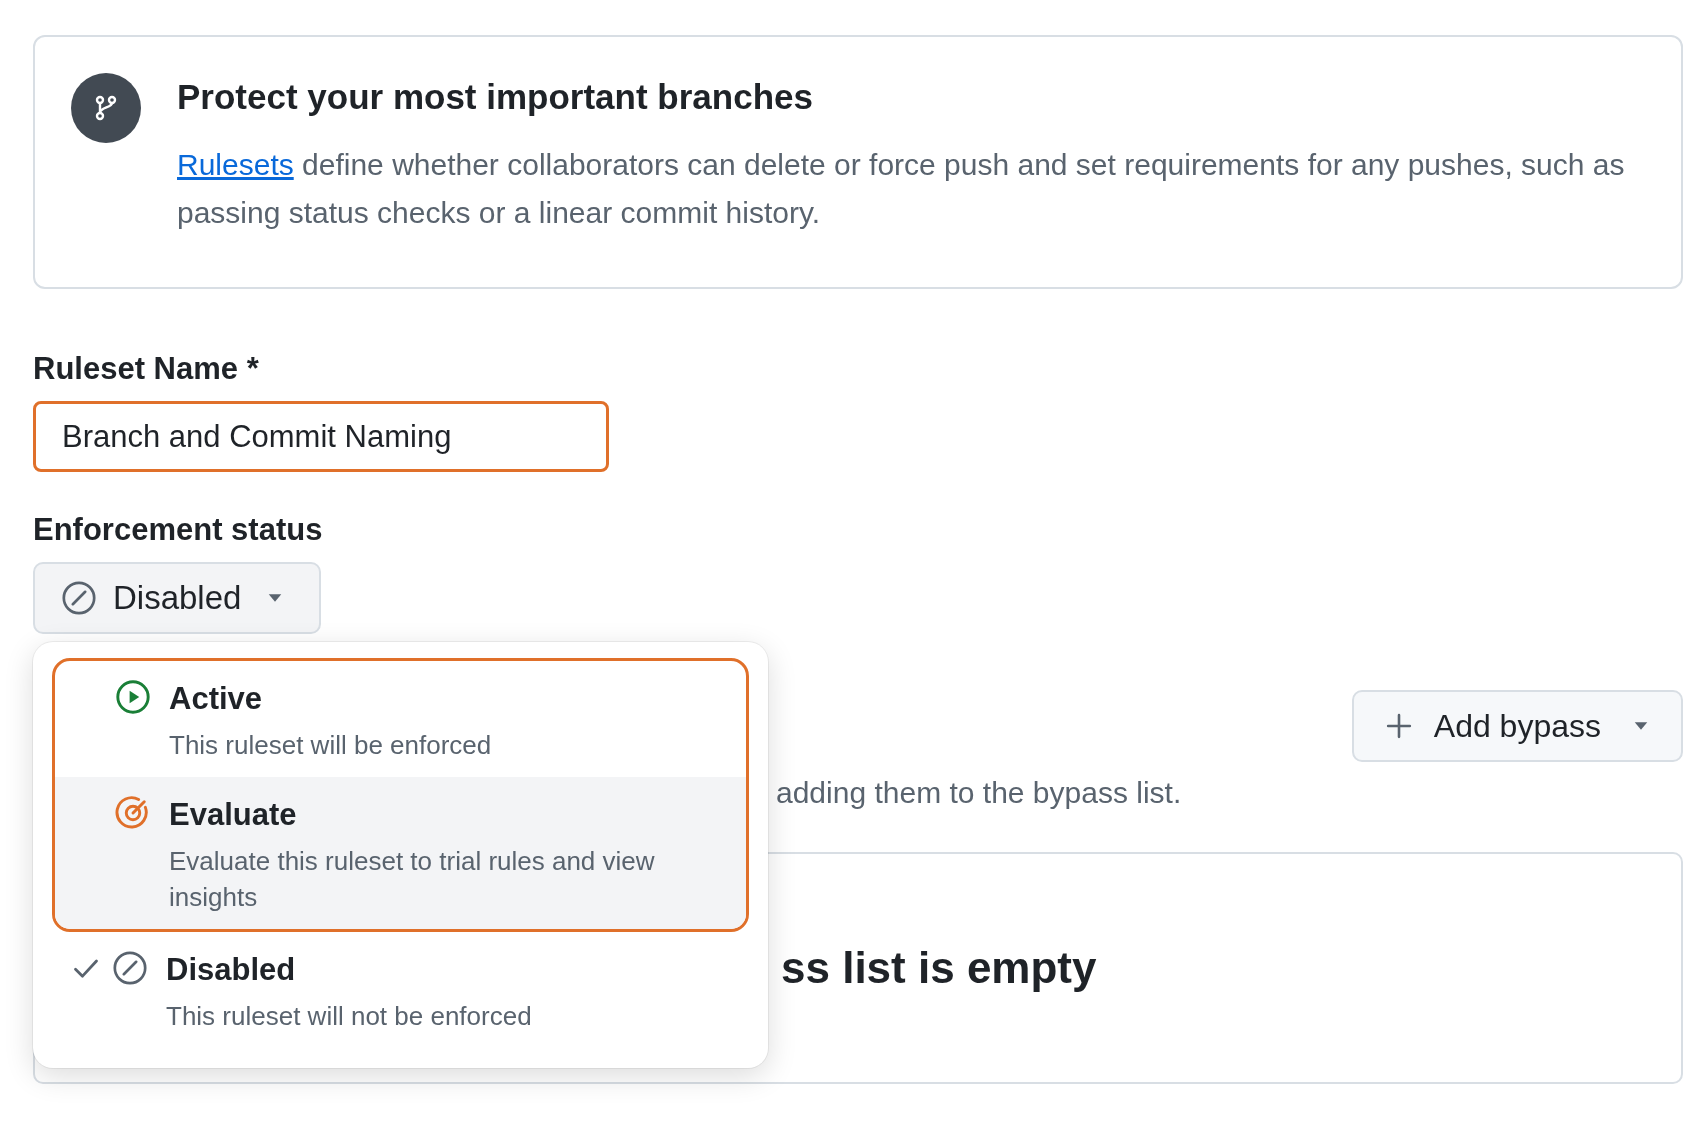 Image resolution: width=1708 pixels, height=1138 pixels. I want to click on target-icon, so click(133, 813).